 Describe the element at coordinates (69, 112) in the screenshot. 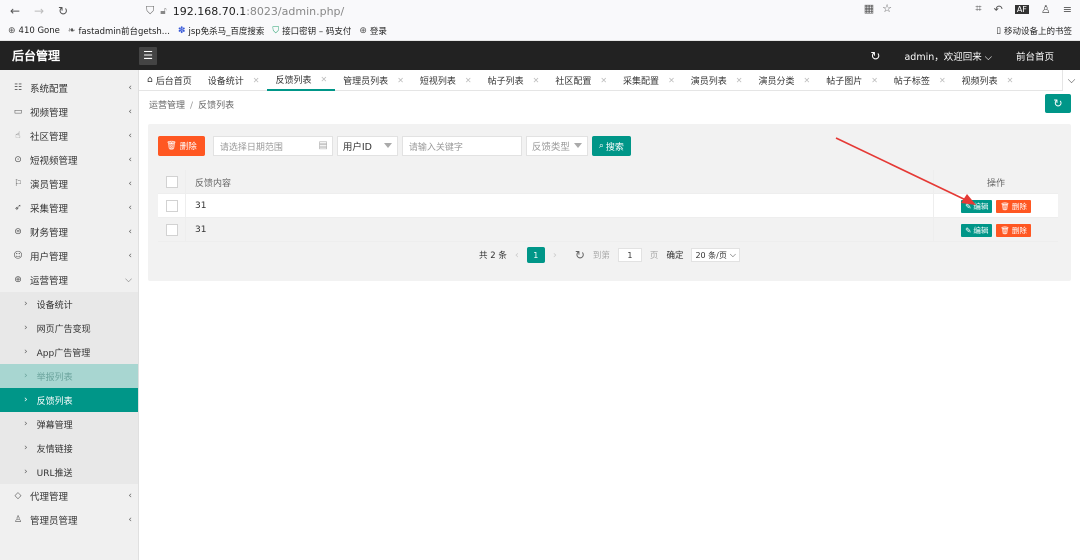

I see `sidebar-item-video: ▭ 视频管理 ‹` at that location.